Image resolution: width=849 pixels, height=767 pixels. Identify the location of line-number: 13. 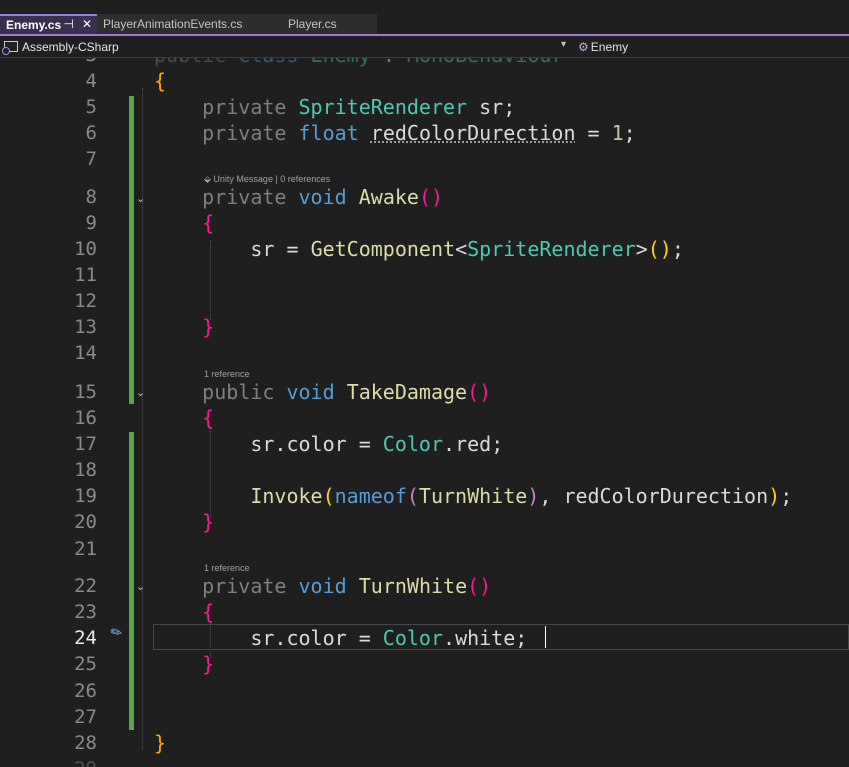
(85, 327).